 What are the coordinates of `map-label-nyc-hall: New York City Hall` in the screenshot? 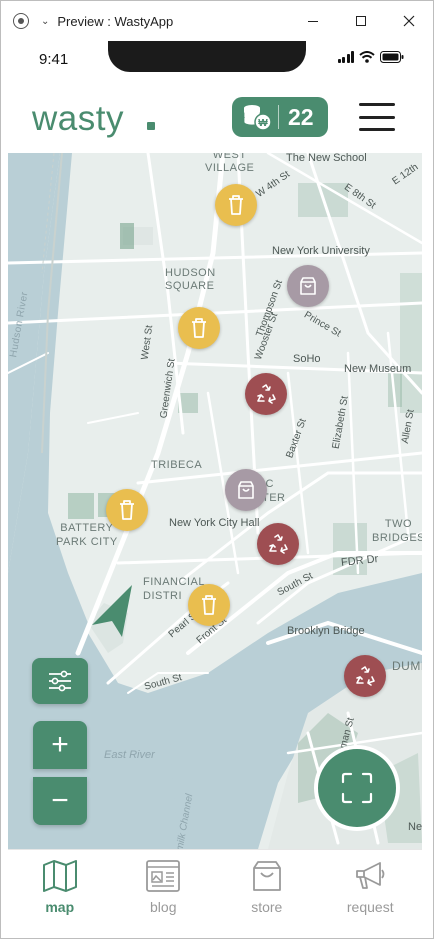 It's located at (214, 523).